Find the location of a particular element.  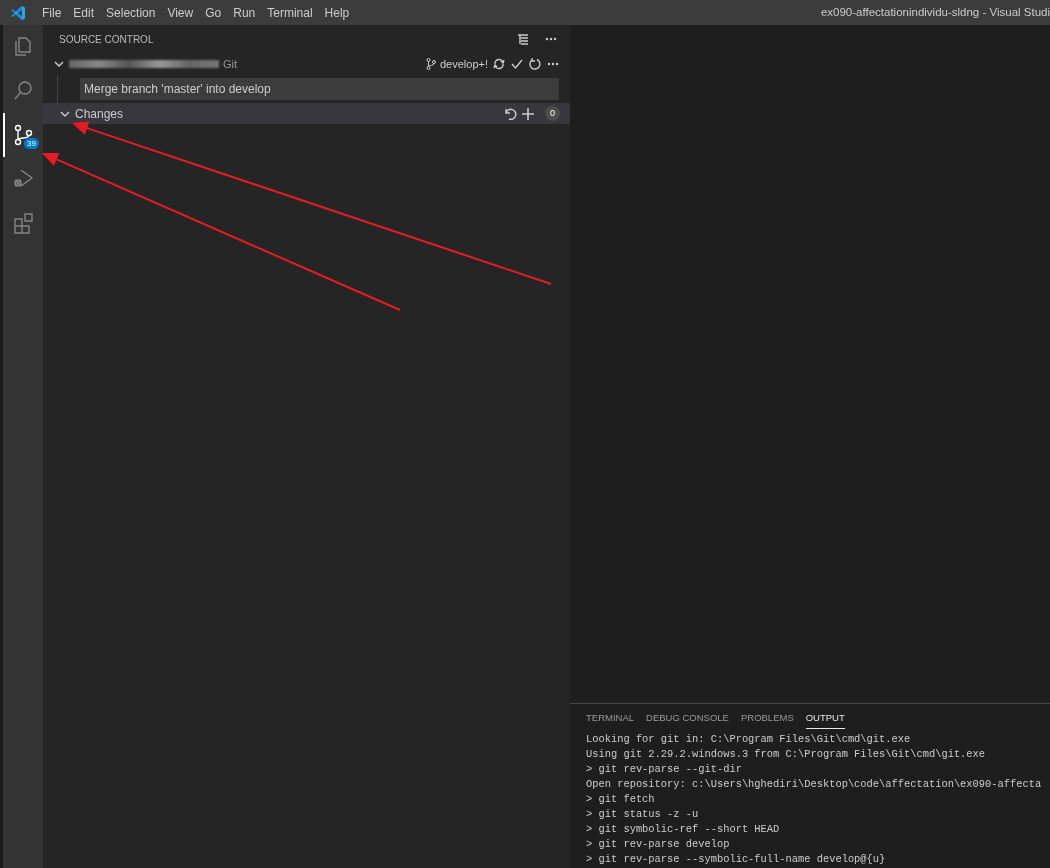

menu-item: Selection is located at coordinates (131, 12).